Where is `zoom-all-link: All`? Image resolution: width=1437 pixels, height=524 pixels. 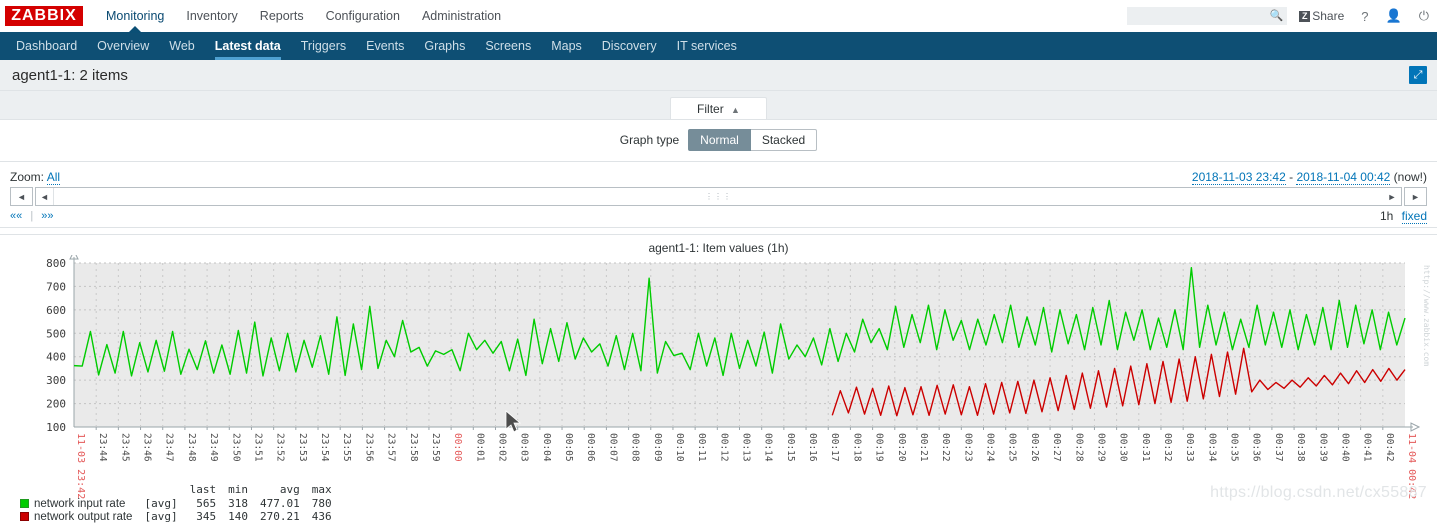
zoom-all-link: All is located at coordinates (53, 177).